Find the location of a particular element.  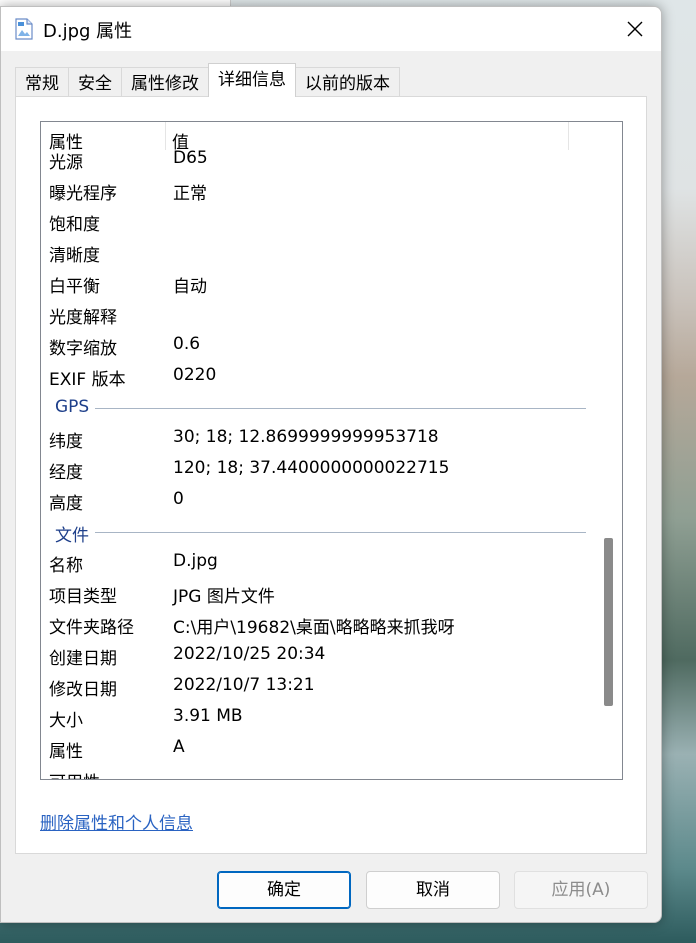

list-item: 经度 120; 18; 37.4400000000022715 is located at coordinates (318, 469).